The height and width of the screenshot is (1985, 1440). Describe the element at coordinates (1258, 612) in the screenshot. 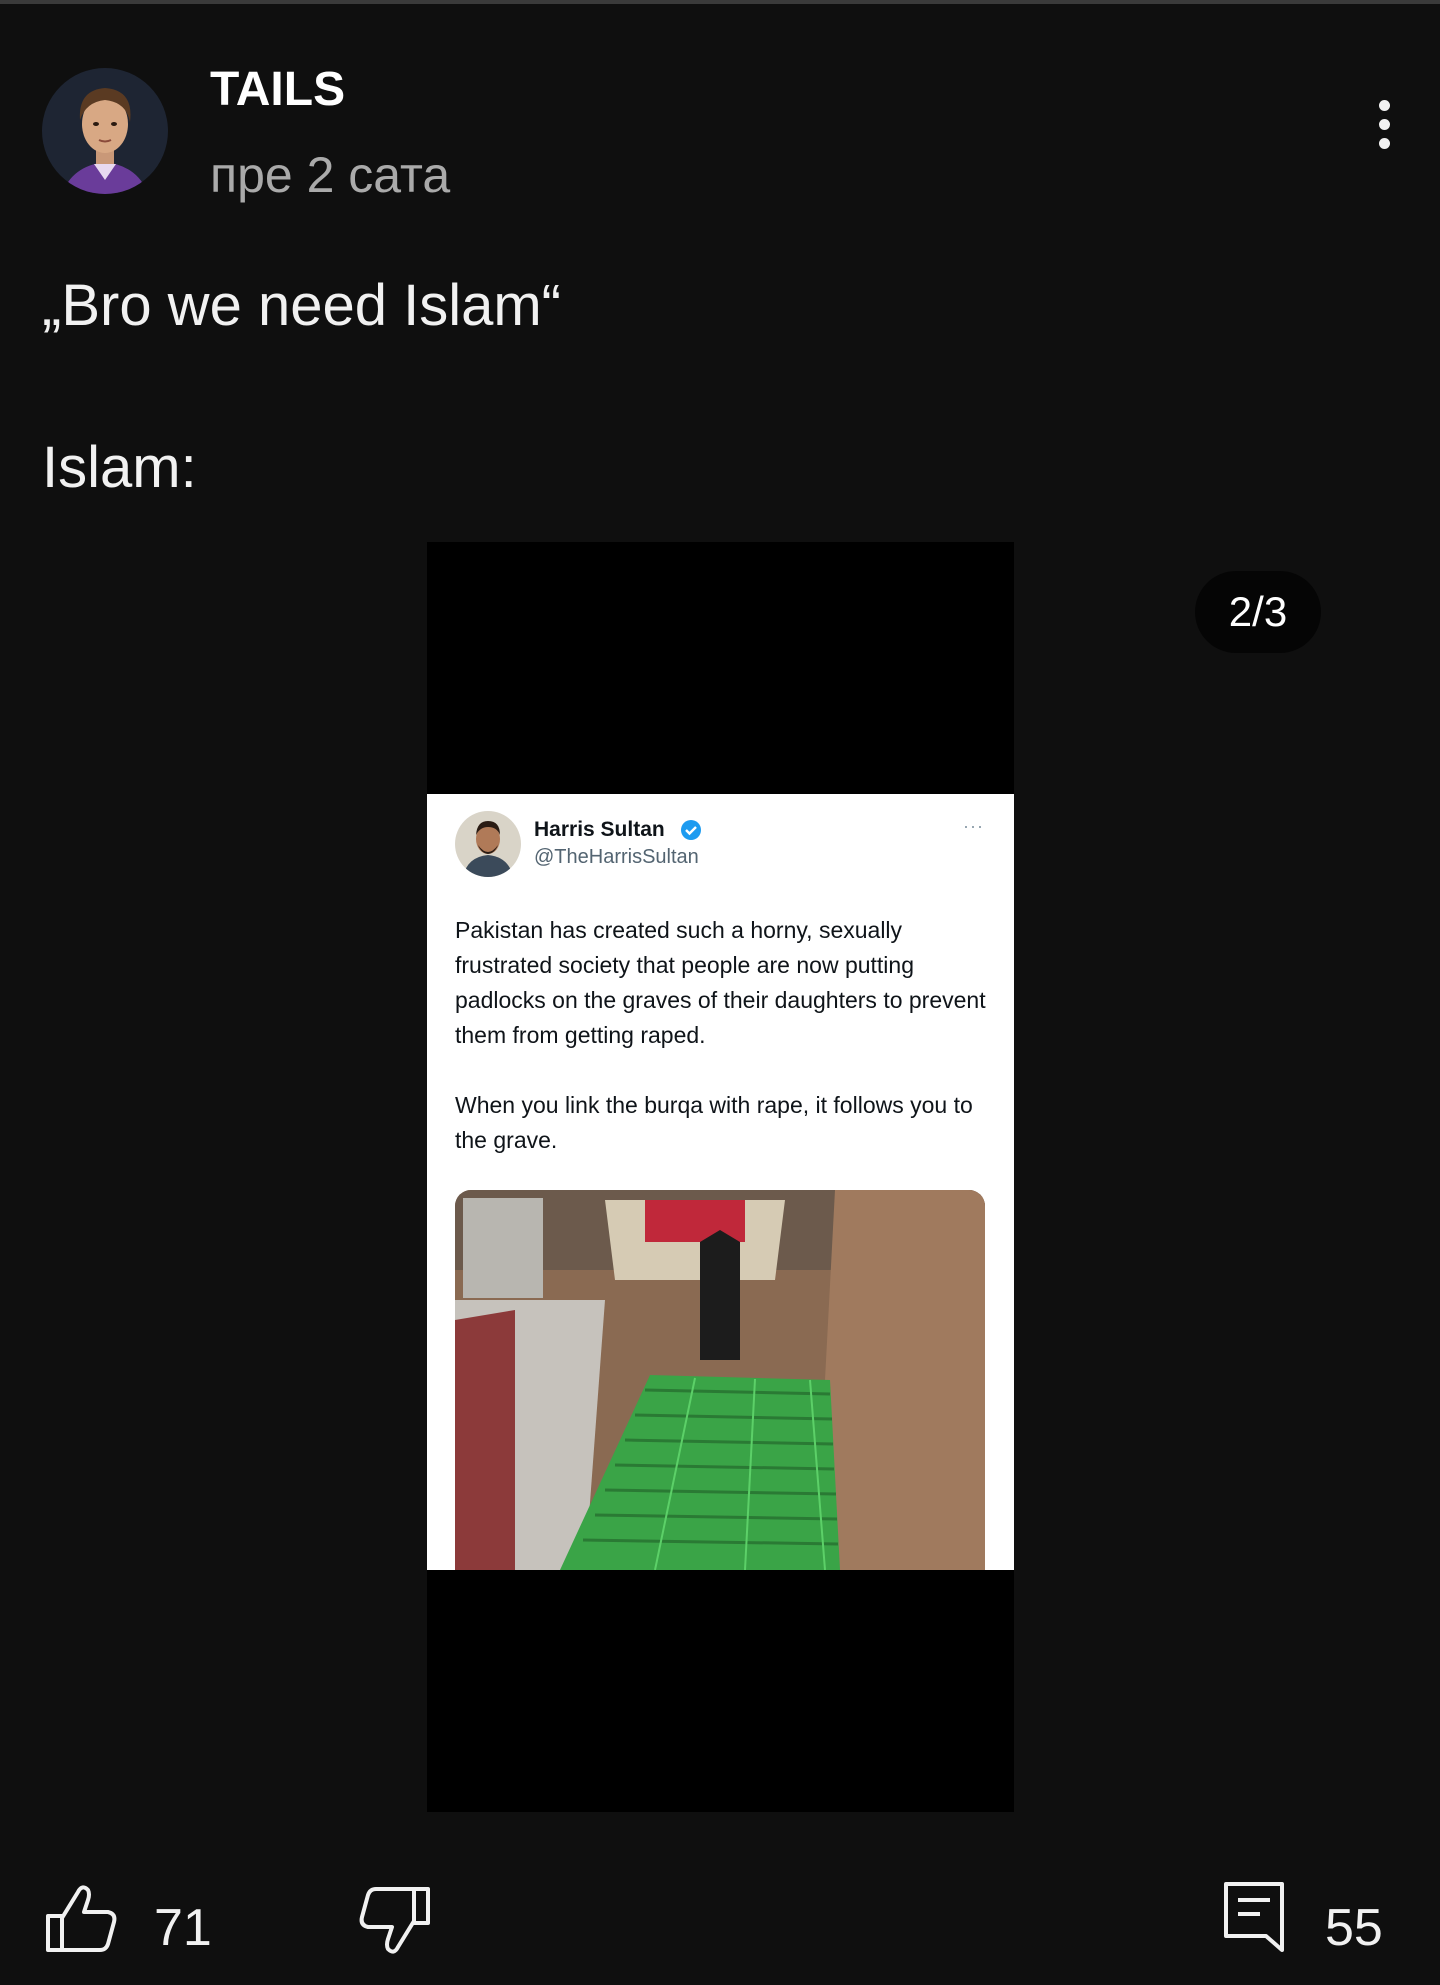

I see `image-counter-badge: 2/3` at that location.